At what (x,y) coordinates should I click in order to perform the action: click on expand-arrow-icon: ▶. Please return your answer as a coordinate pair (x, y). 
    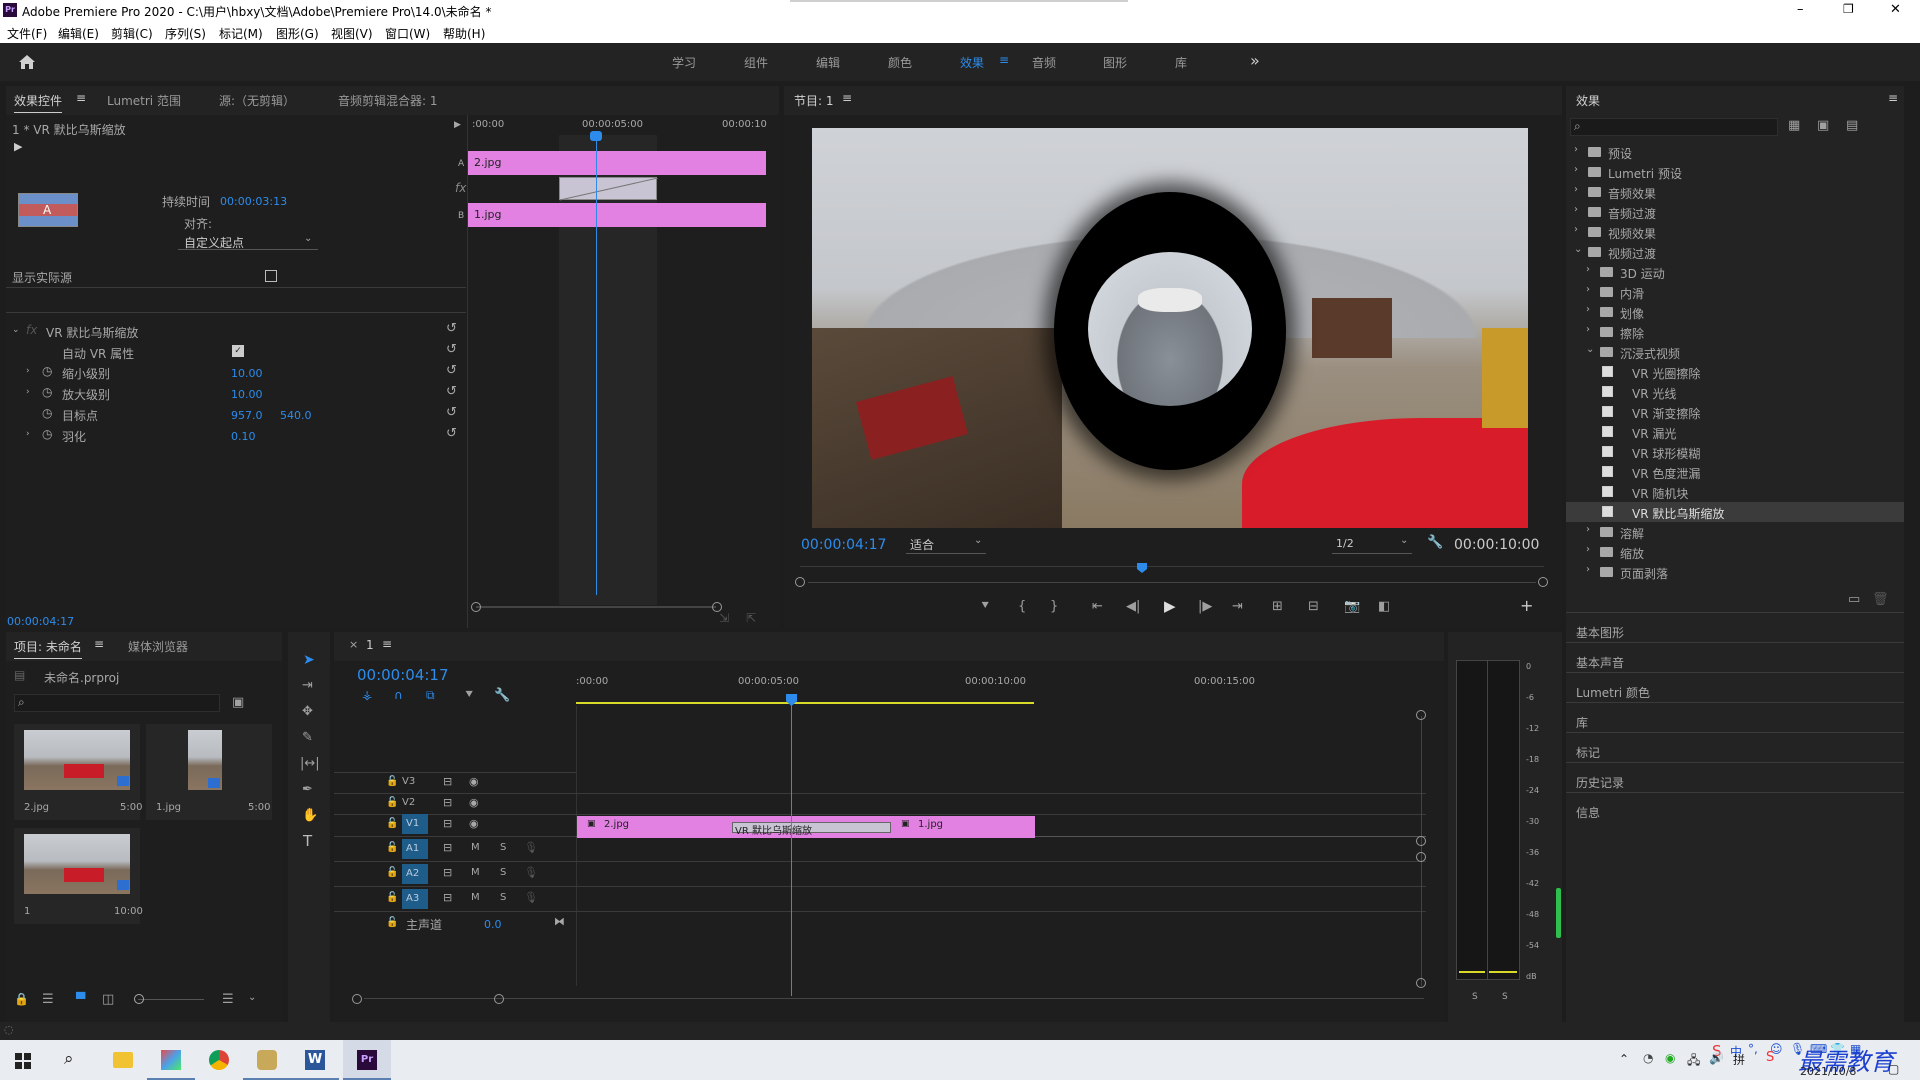
    Looking at the image, I should click on (457, 125).